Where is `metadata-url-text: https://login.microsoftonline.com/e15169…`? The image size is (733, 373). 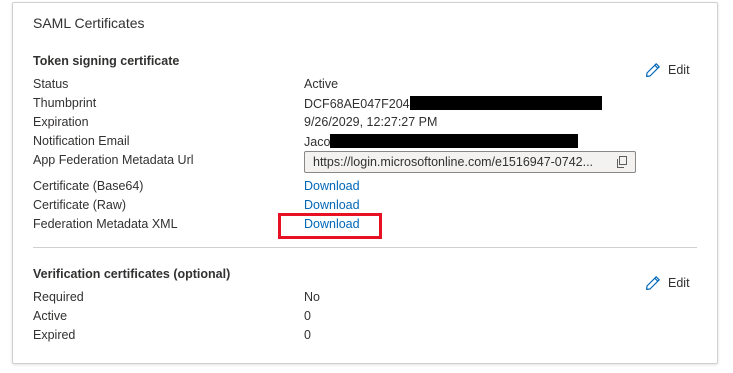 metadata-url-text: https://login.microsoftonline.com/e15169… is located at coordinates (453, 162).